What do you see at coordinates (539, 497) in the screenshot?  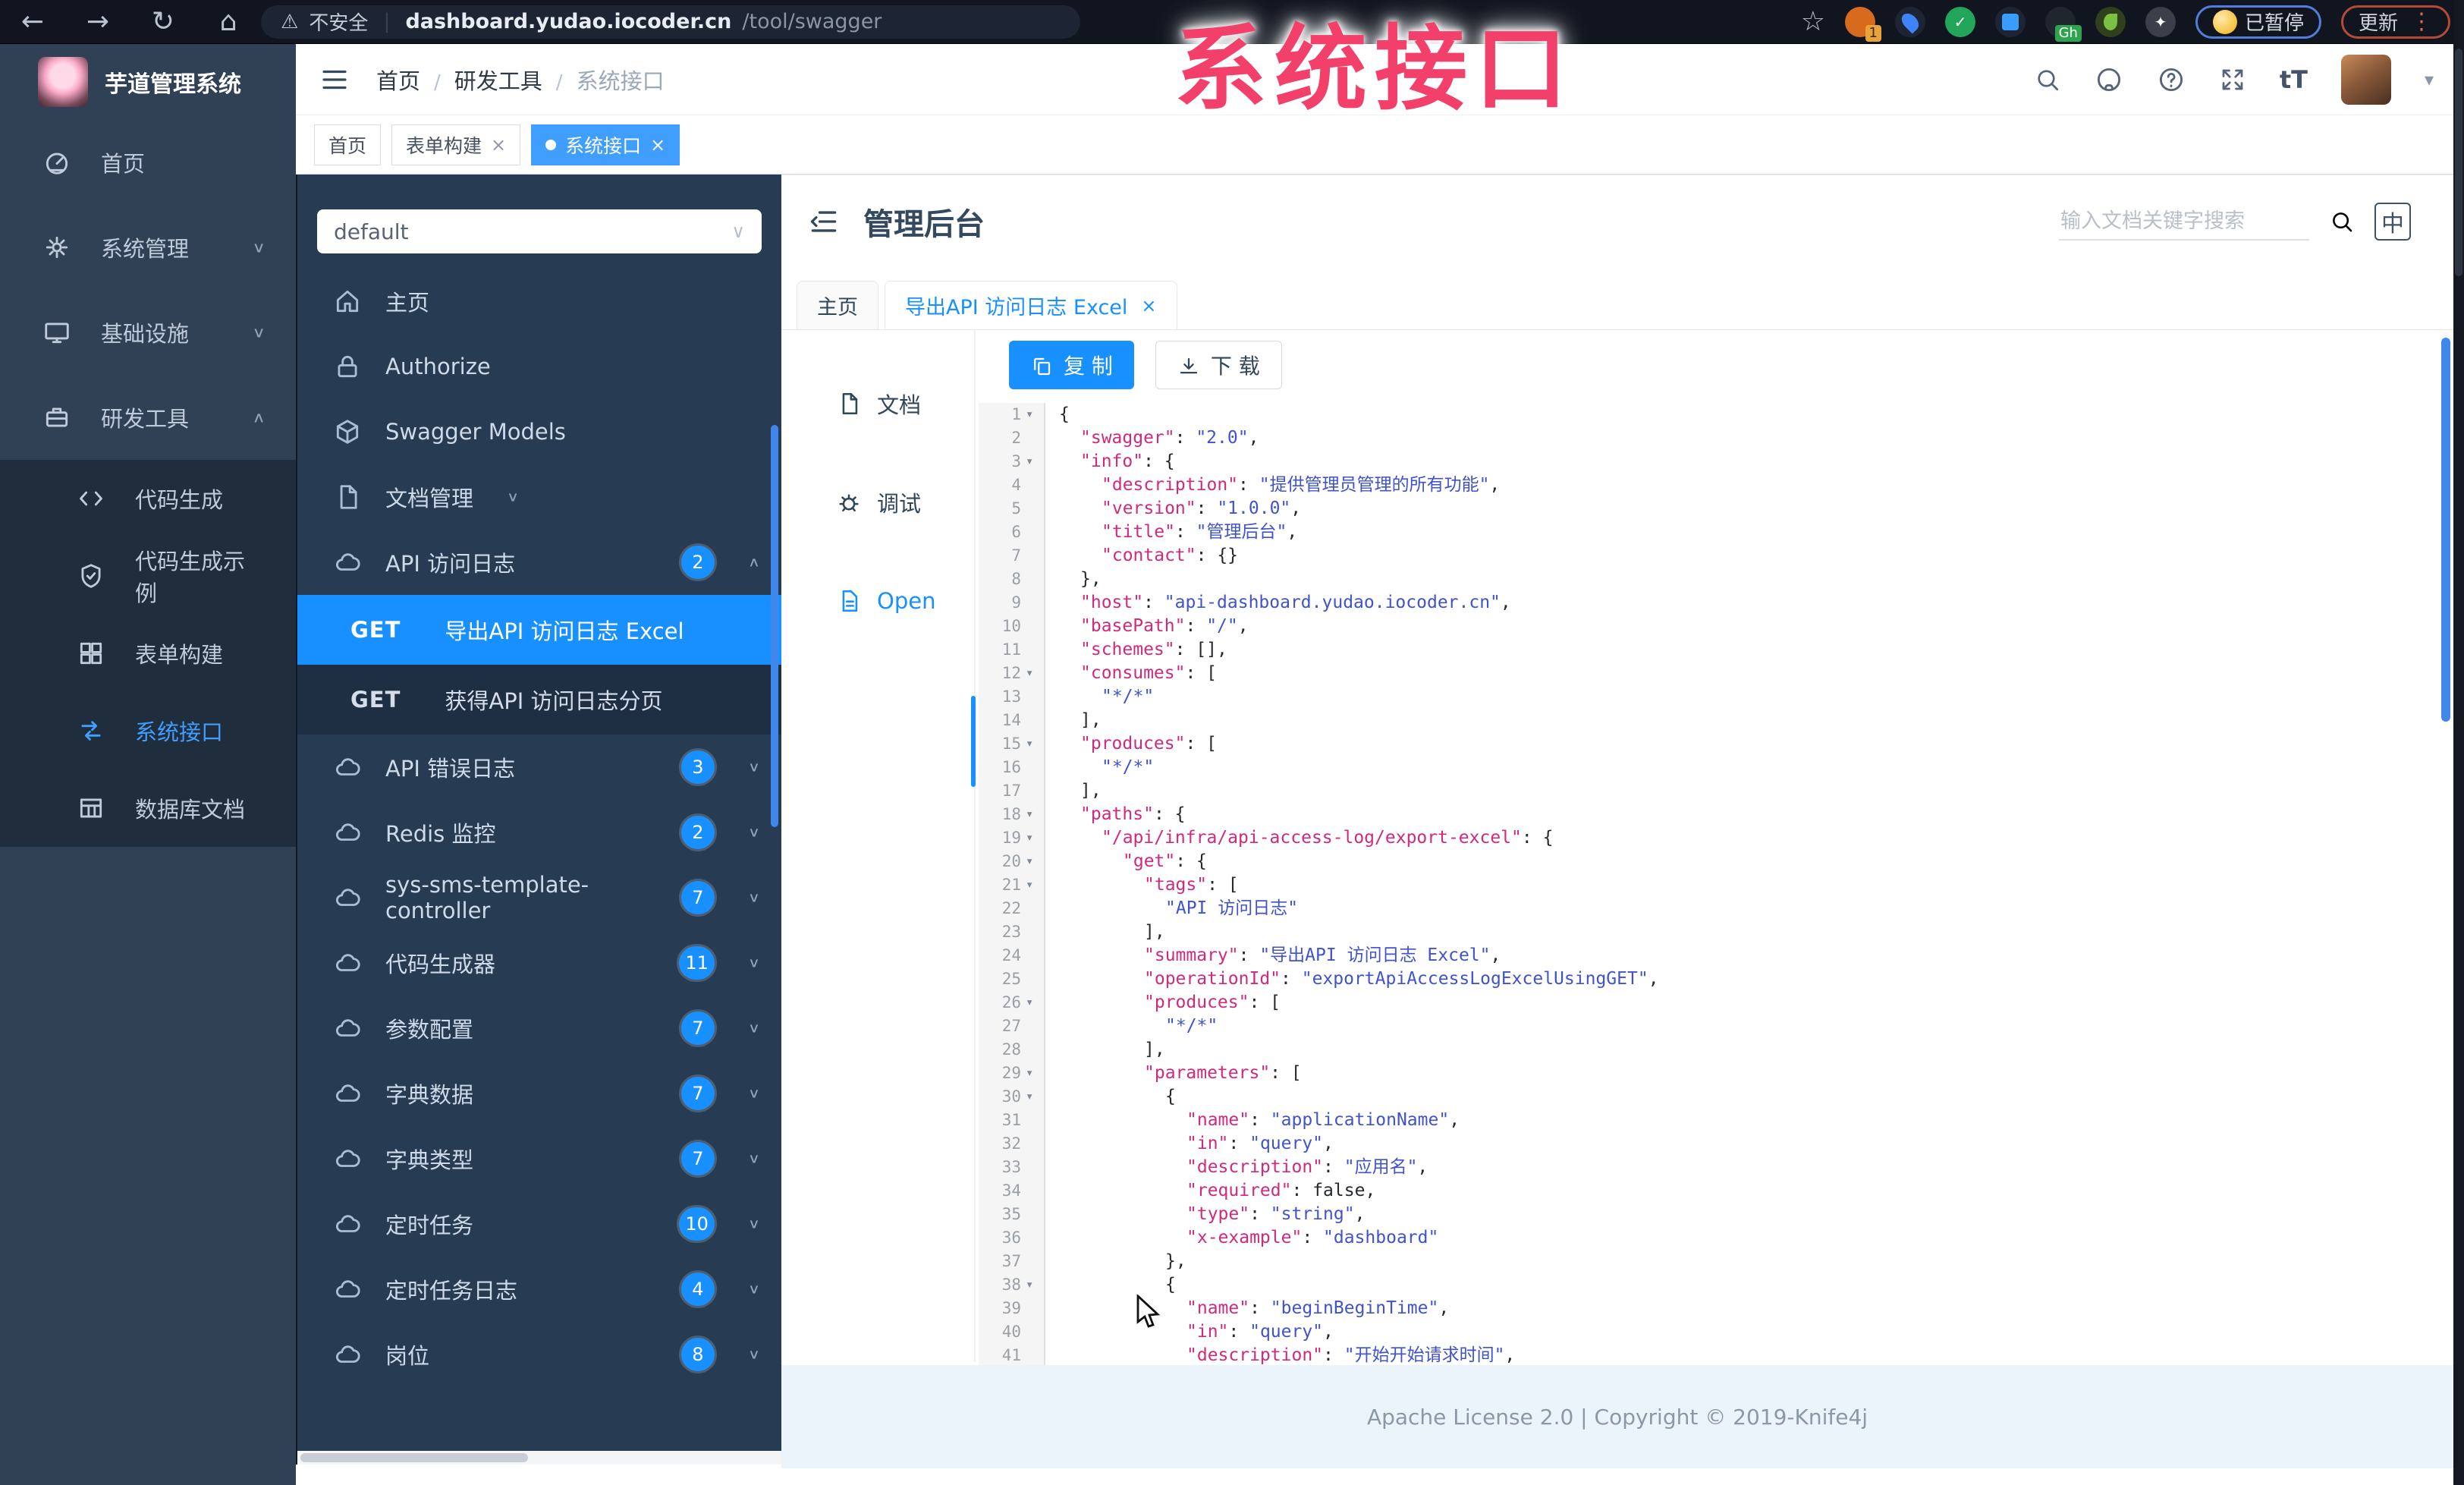 I see `swagger-menu-文档管理: 文档管理 ∨` at bounding box center [539, 497].